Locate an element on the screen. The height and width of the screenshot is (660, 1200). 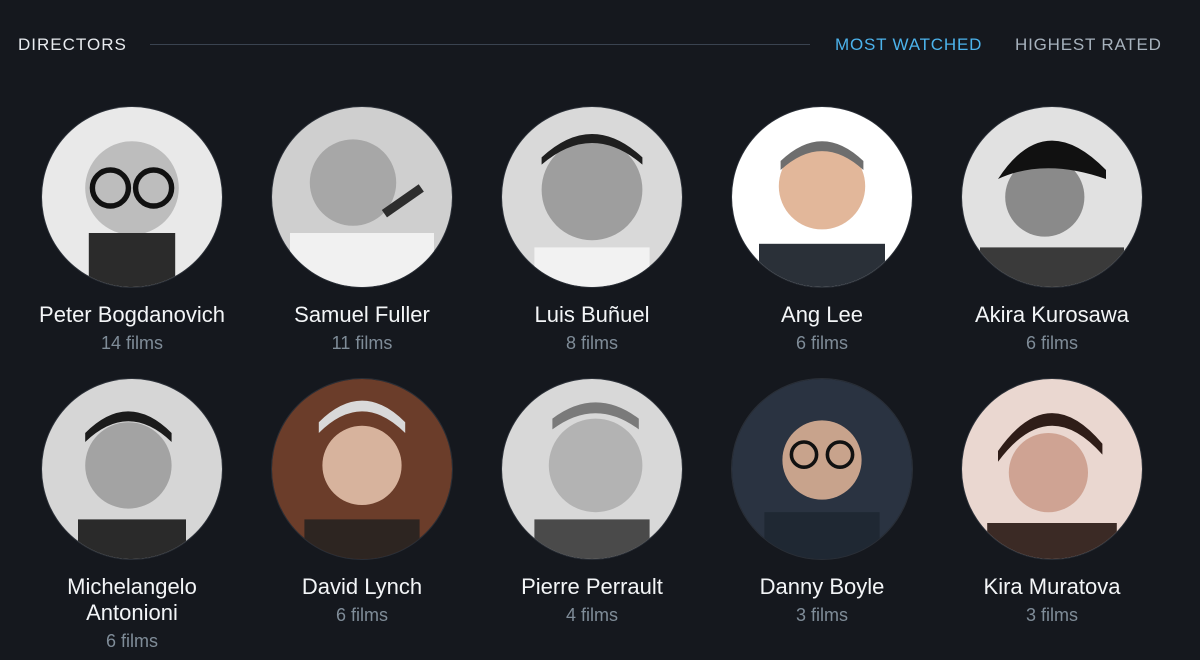
director-card: Samuel Fuller 11 films is located at coordinates (362, 230).